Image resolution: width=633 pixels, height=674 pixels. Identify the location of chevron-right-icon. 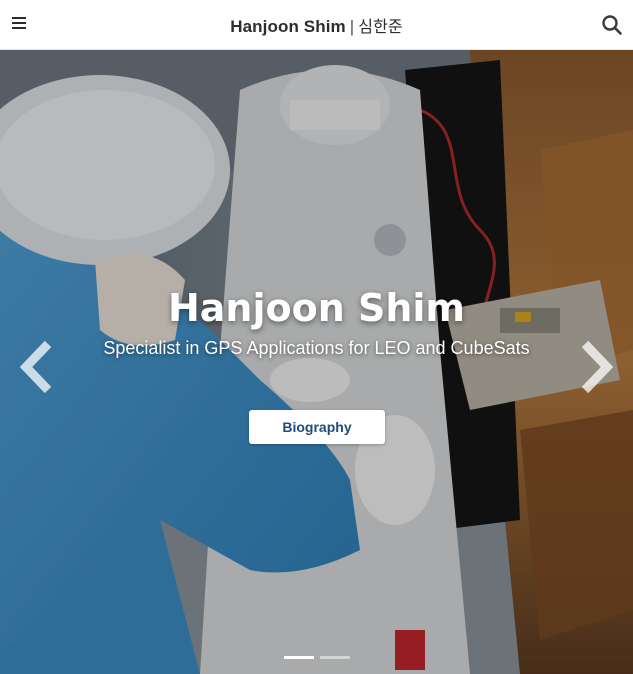
(597, 367).